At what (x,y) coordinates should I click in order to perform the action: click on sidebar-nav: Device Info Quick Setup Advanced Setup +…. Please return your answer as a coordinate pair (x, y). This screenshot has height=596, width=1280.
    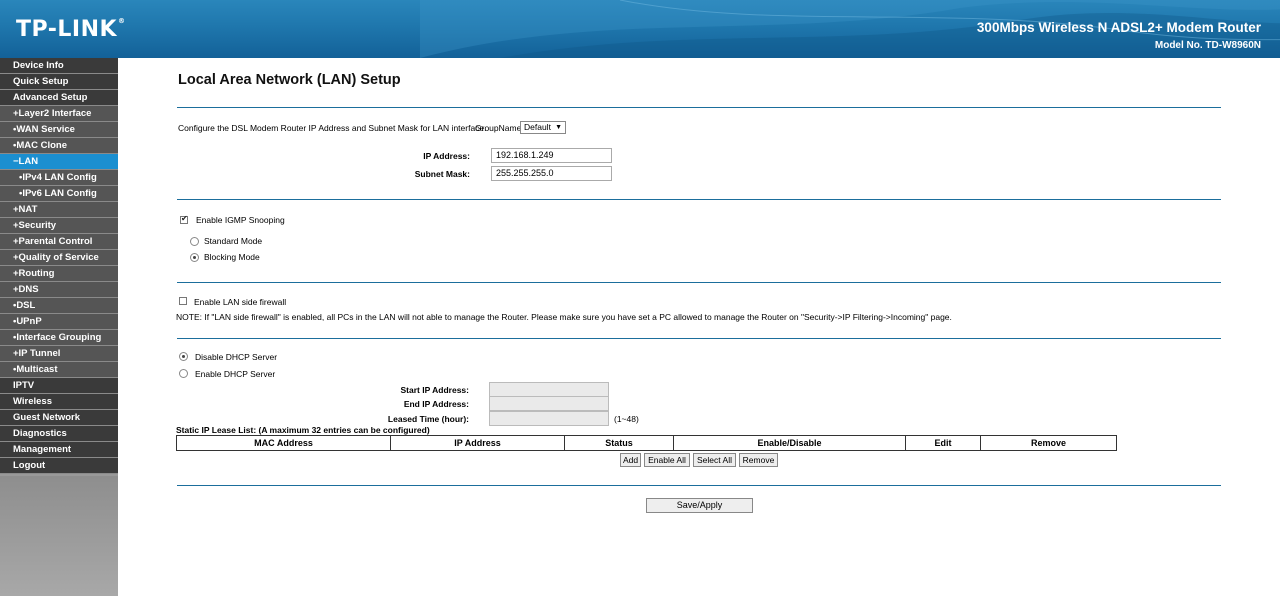
    Looking at the image, I should click on (59, 327).